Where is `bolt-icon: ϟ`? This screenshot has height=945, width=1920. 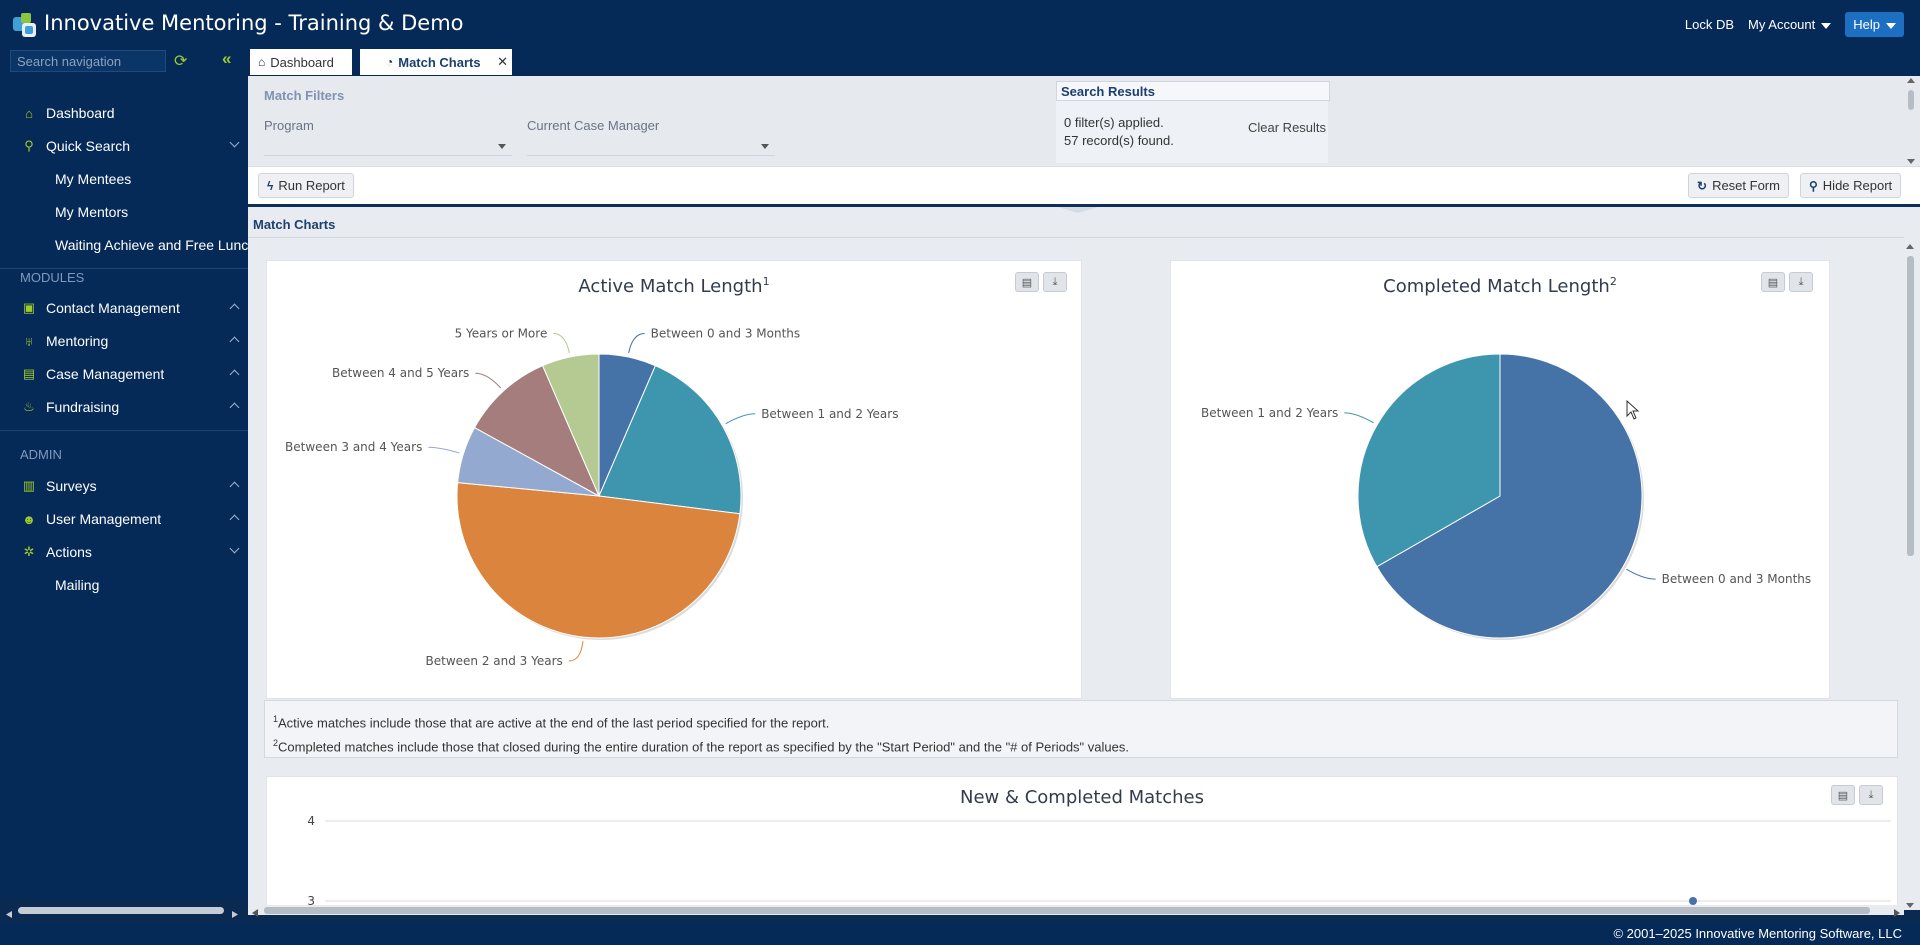 bolt-icon: ϟ is located at coordinates (270, 185).